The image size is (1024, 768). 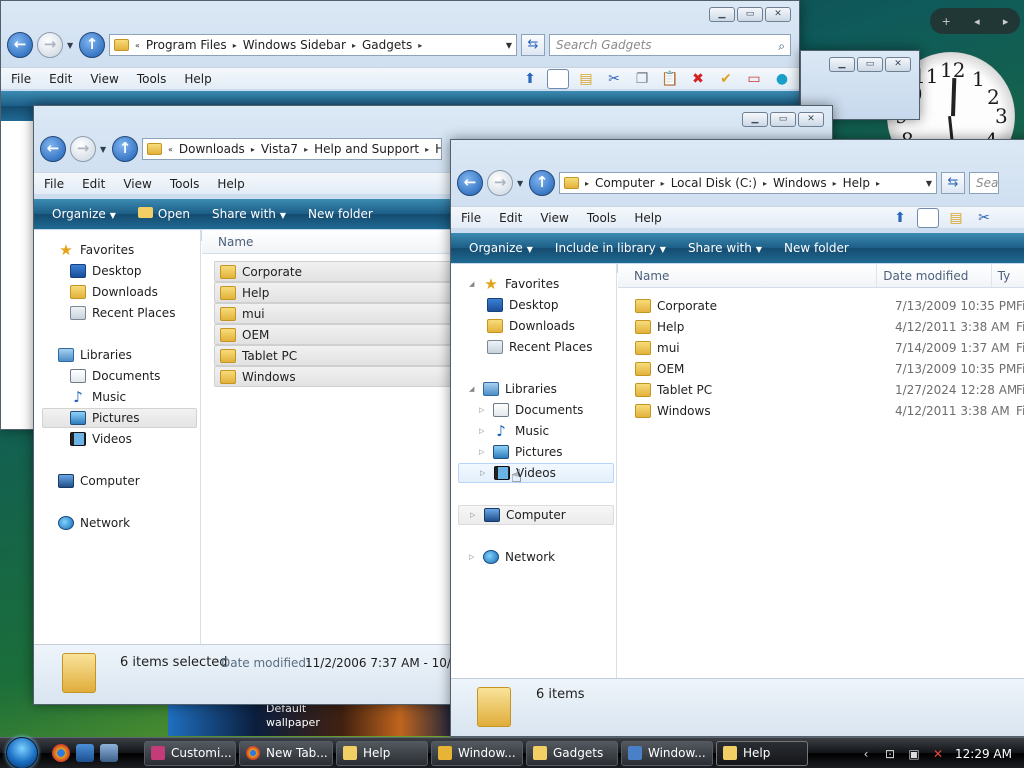 I want to click on display-icon: ▣, so click(x=914, y=754).